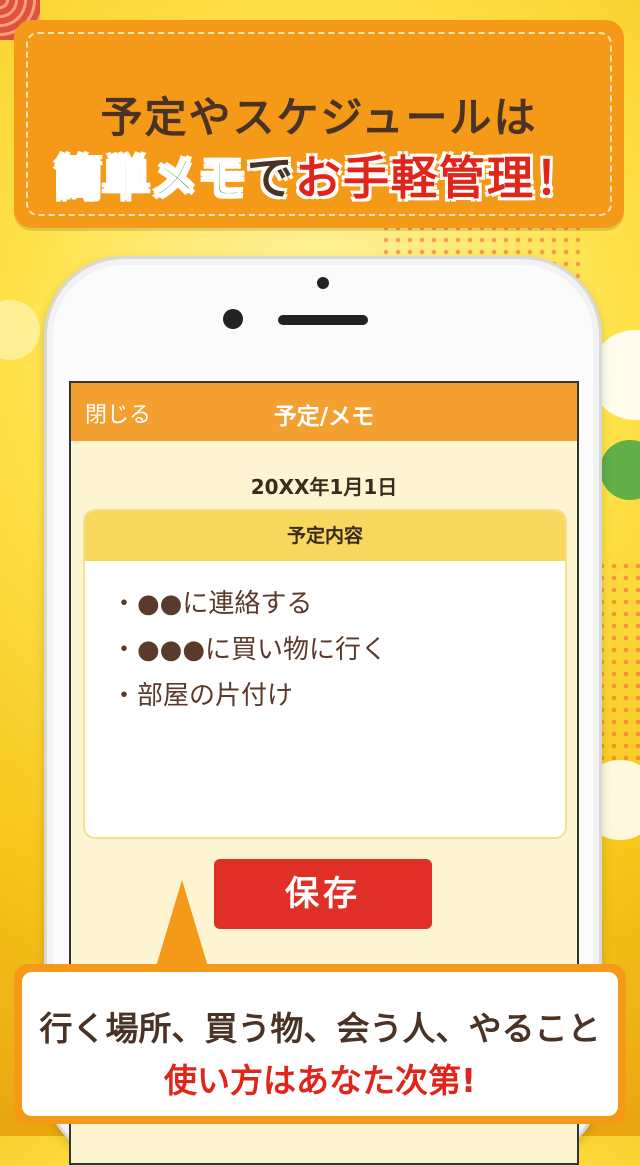  Describe the element at coordinates (323, 894) in the screenshot. I see `save-button: 保存` at that location.